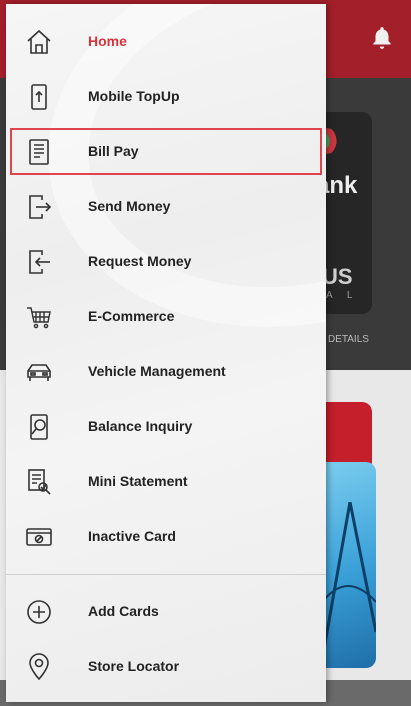 This screenshot has width=411, height=706. Describe the element at coordinates (166, 574) in the screenshot. I see `menu-divider` at that location.